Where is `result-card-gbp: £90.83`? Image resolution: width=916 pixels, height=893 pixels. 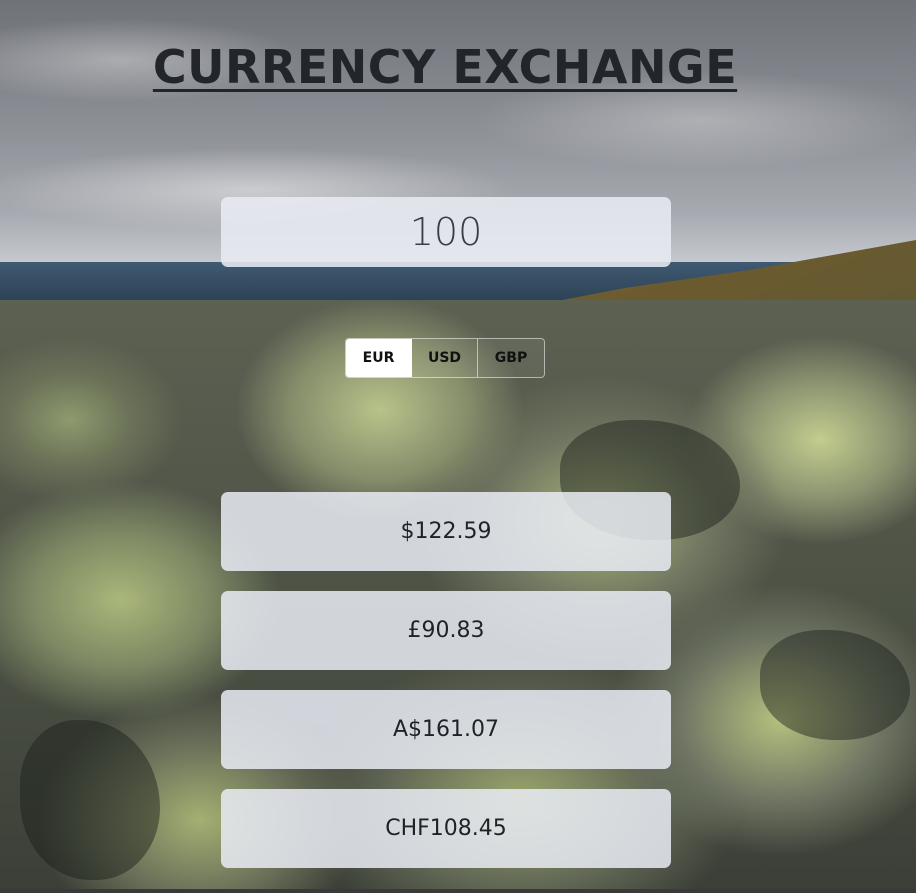
result-card-gbp: £90.83 is located at coordinates (446, 630).